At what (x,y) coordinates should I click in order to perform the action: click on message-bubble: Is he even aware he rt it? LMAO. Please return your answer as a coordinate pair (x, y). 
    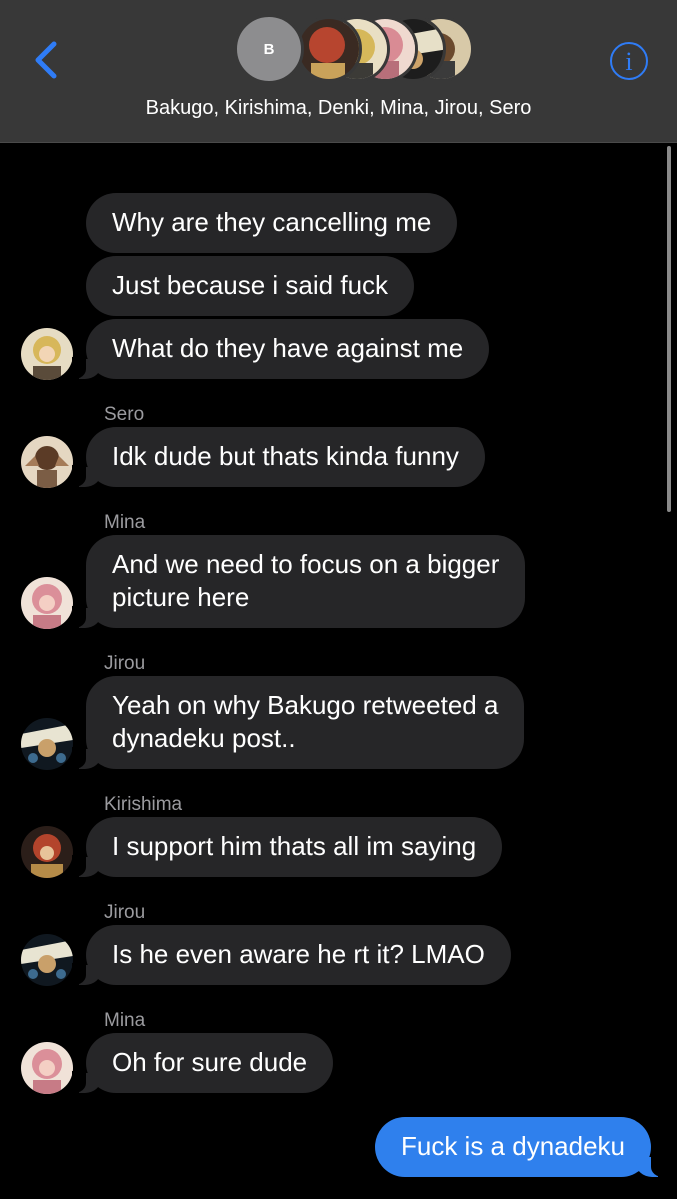
    Looking at the image, I should click on (291, 955).